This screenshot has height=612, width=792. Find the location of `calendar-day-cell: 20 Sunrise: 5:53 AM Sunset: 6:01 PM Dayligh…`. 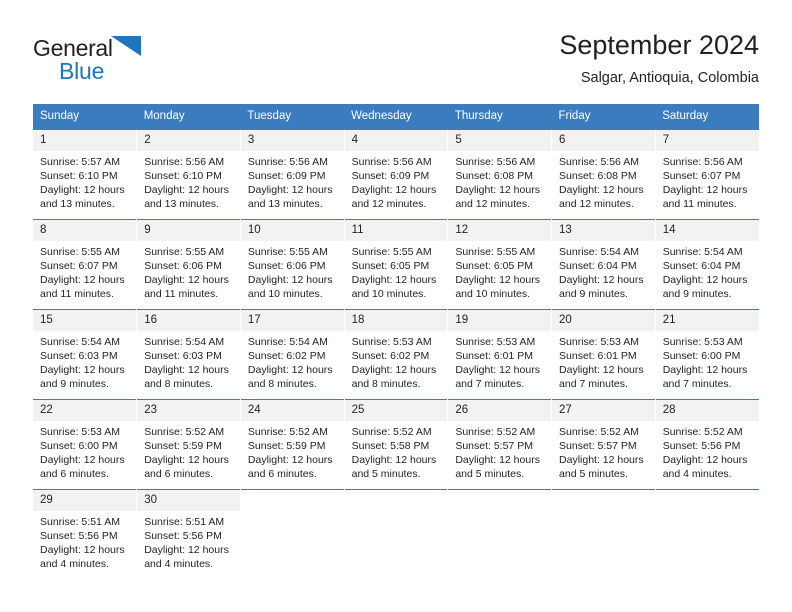

calendar-day-cell: 20 Sunrise: 5:53 AM Sunset: 6:01 PM Dayligh… is located at coordinates (603, 354).